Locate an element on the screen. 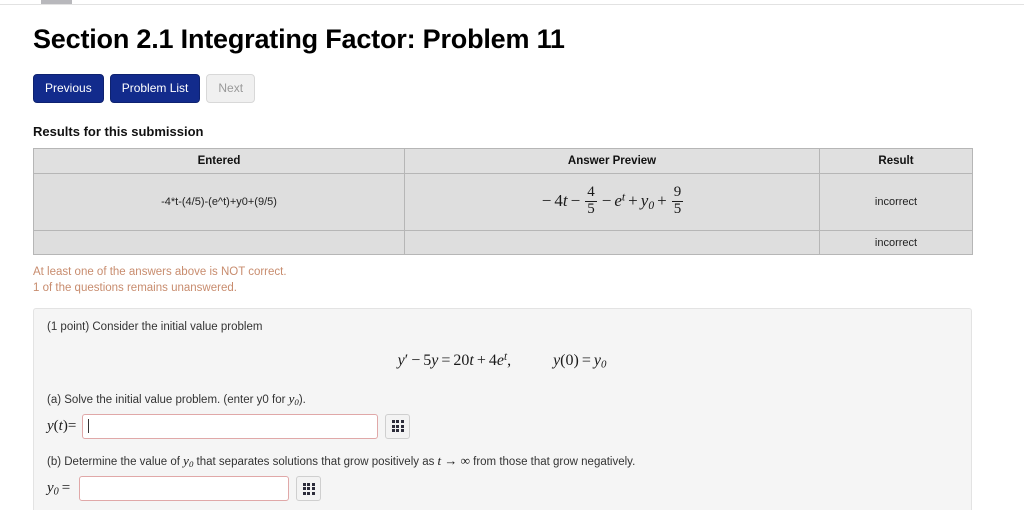 Image resolution: width=1024 pixels, height=510 pixels. part-a-answer-label: y(t)= is located at coordinates (62, 425).